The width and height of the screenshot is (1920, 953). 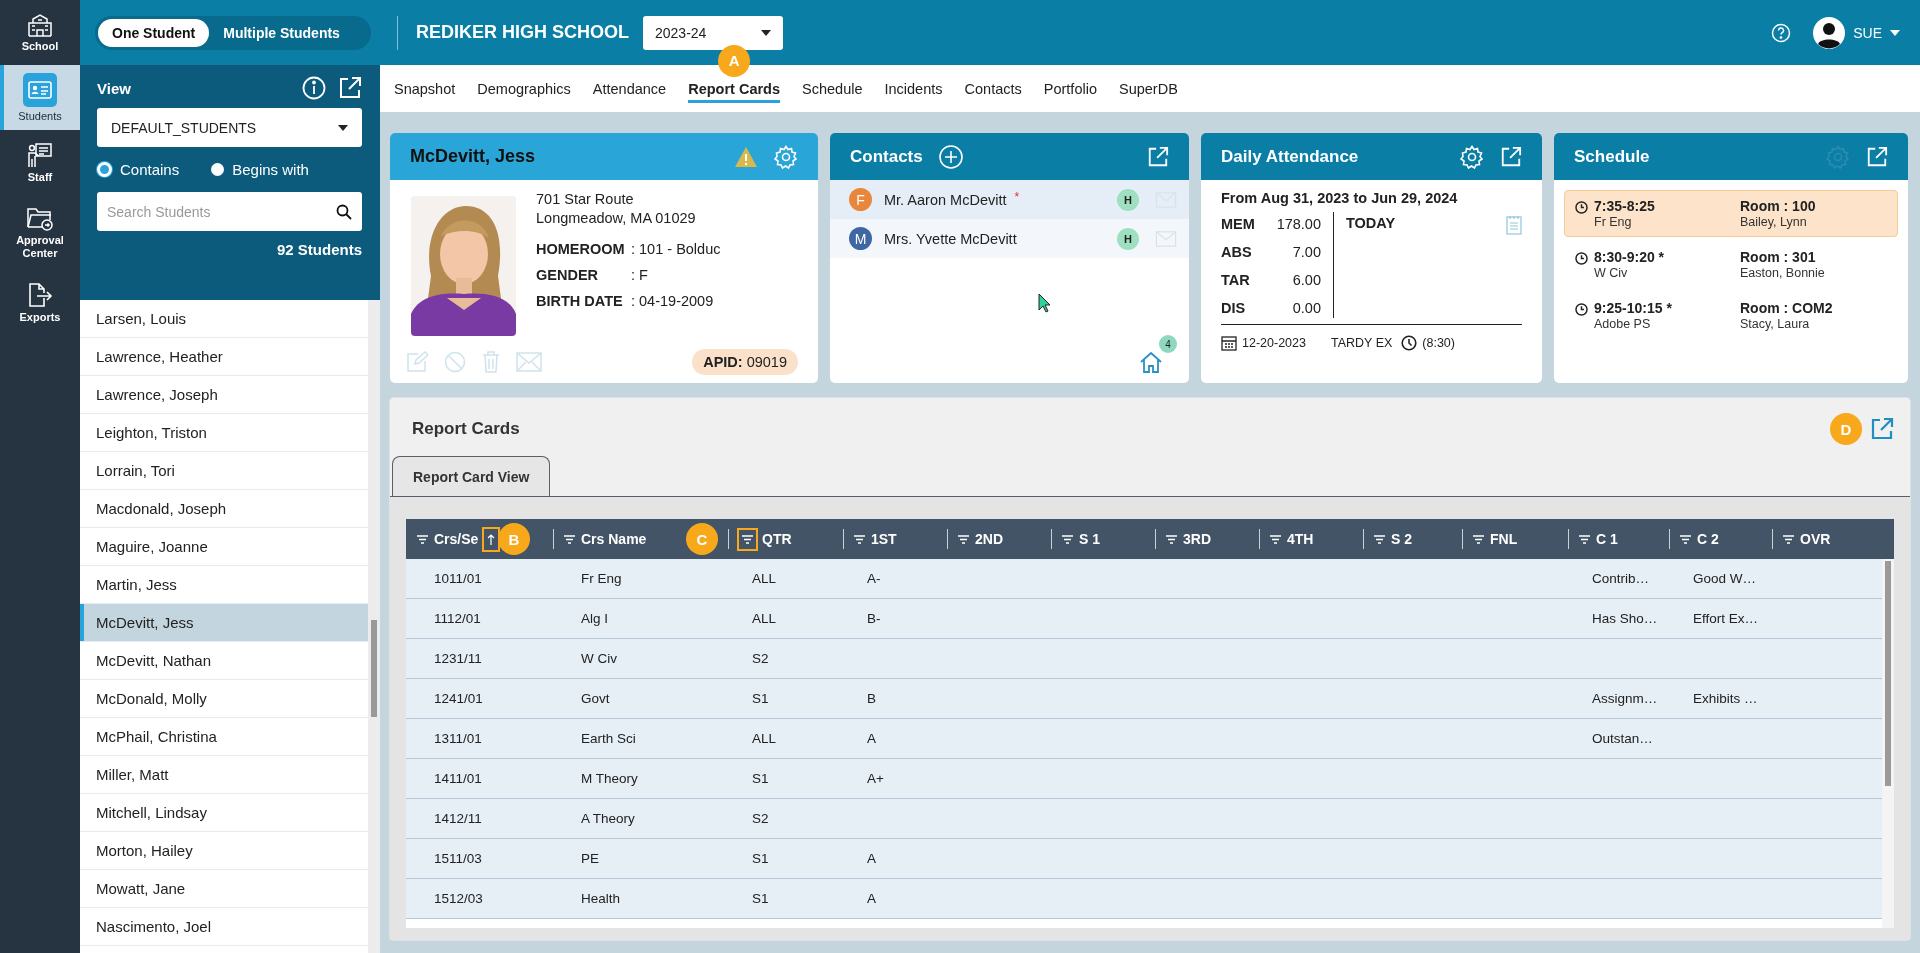 What do you see at coordinates (1815, 539) in the screenshot?
I see `column-header: OVR` at bounding box center [1815, 539].